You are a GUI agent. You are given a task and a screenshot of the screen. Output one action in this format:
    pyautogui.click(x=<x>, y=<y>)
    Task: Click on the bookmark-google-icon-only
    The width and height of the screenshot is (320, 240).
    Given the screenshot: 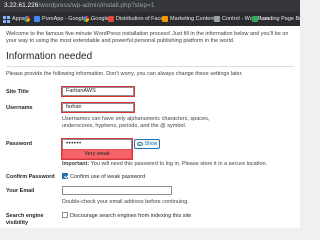 What is the action you would take?
    pyautogui.click(x=27, y=19)
    